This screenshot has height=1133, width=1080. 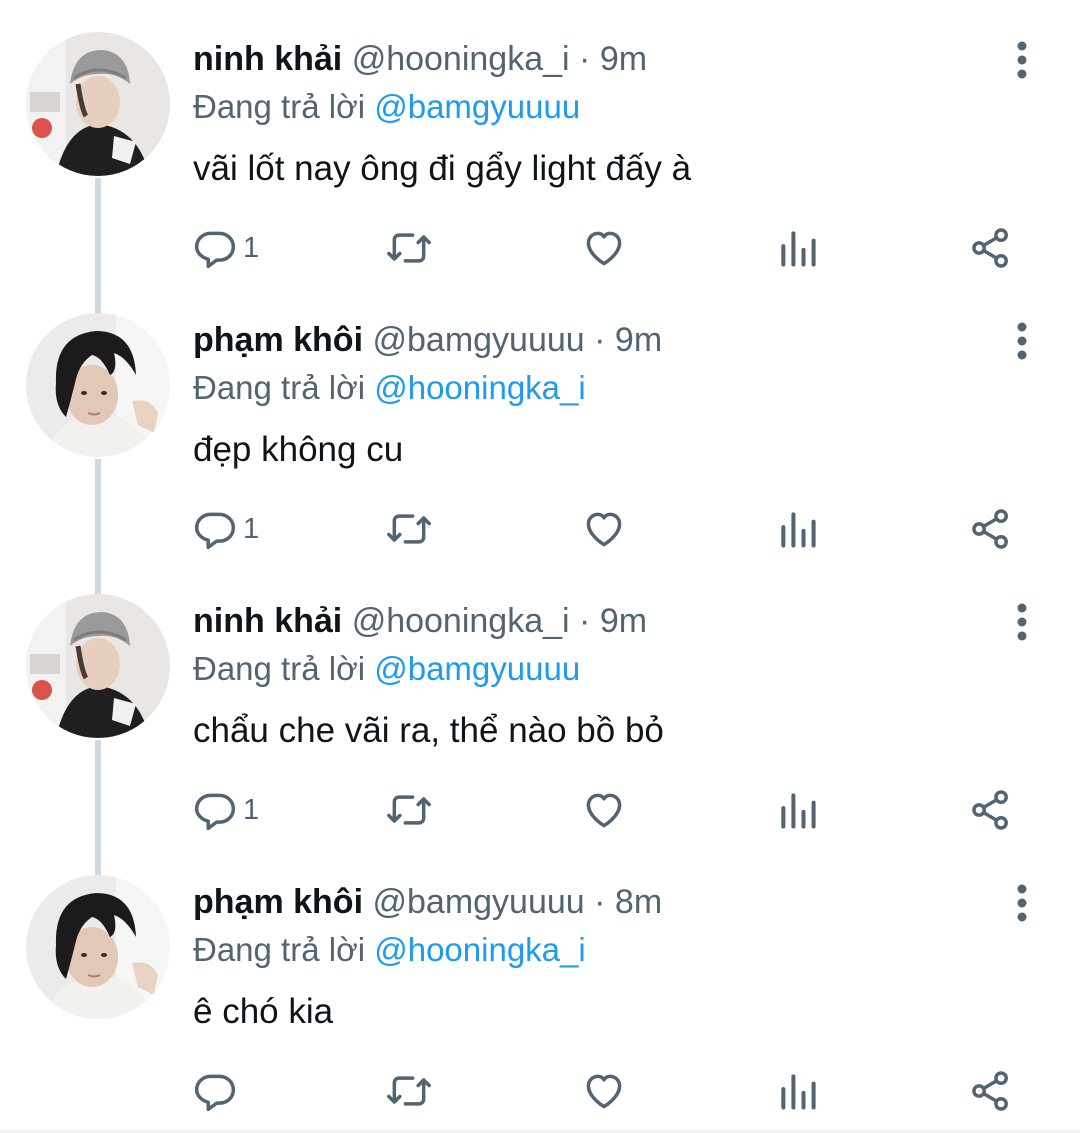 What do you see at coordinates (638, 902) in the screenshot?
I see `timestamp: 8m` at bounding box center [638, 902].